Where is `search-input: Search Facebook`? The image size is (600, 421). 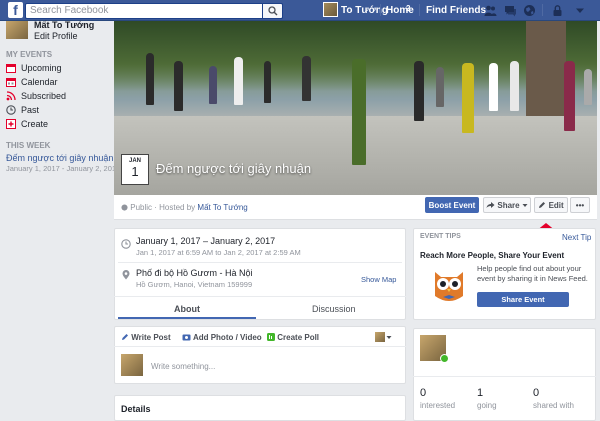 search-input: Search Facebook is located at coordinates (154, 11).